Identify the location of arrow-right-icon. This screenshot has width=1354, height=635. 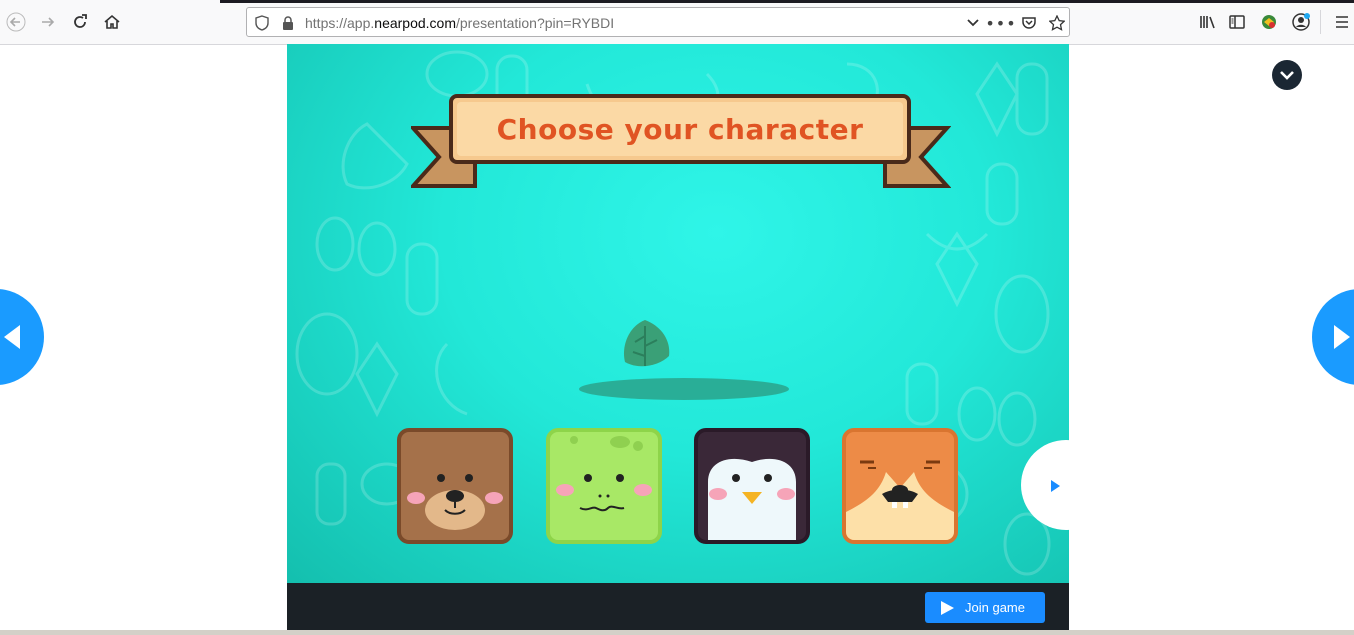
(48, 22).